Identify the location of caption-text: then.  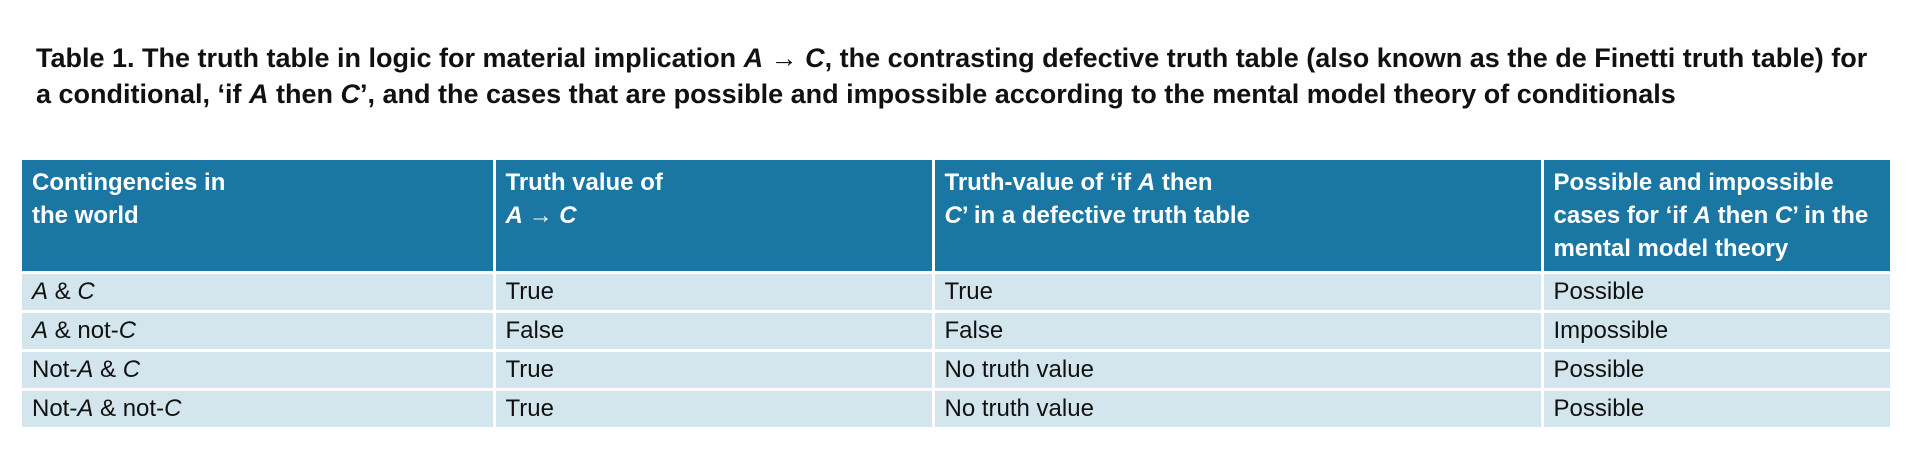
(304, 94).